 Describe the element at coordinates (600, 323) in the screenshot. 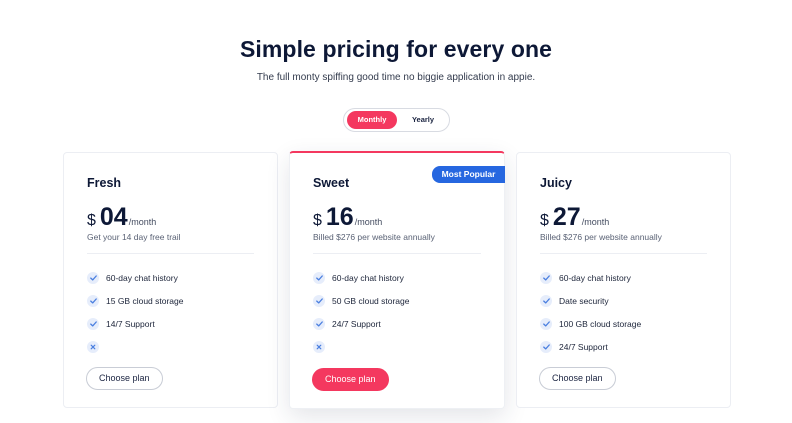

I see `feature-text: 100 GB cloud storage` at that location.